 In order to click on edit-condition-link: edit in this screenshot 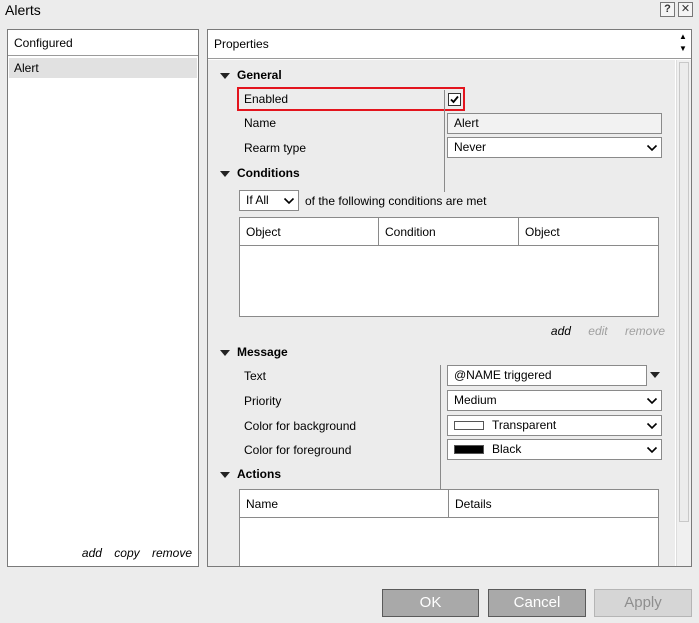, I will do `click(597, 331)`.